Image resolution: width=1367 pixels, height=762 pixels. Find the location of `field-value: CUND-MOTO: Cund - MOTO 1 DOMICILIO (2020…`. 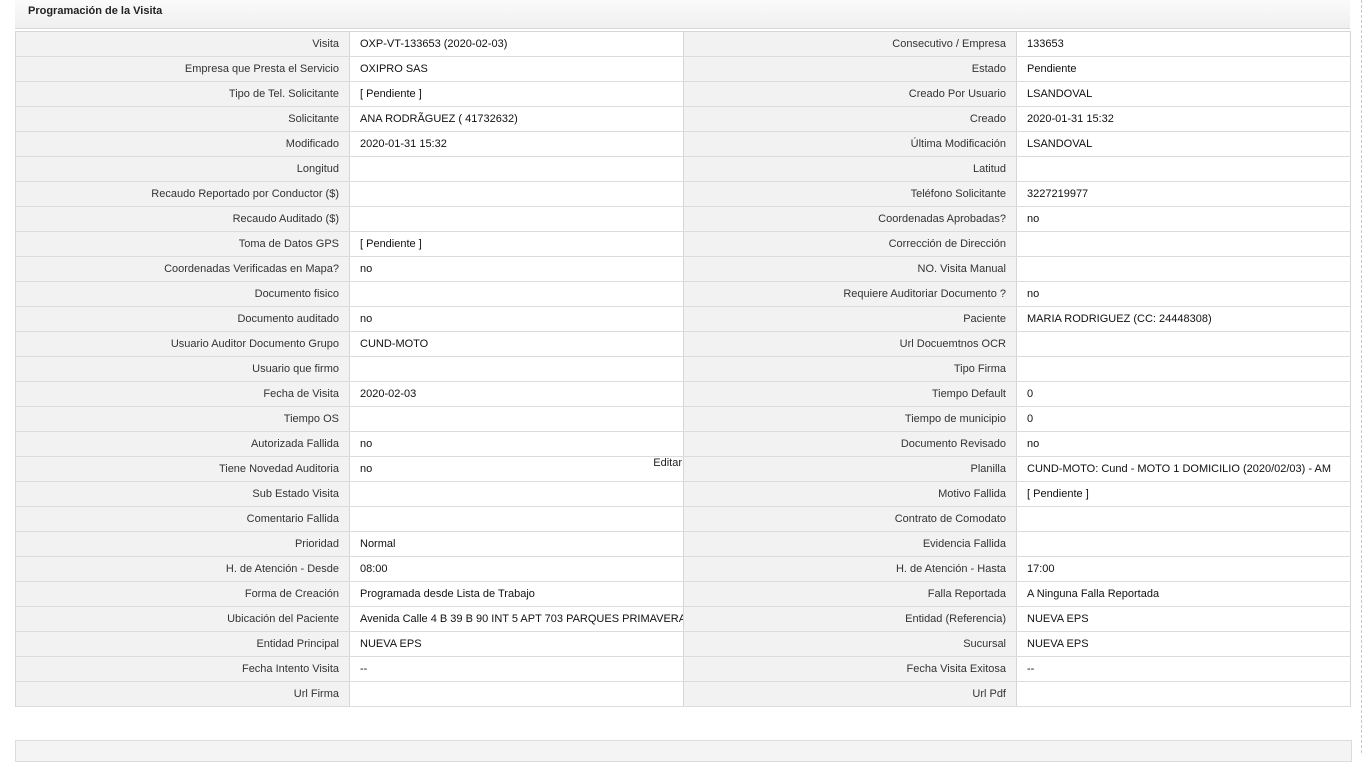

field-value: CUND-MOTO: Cund - MOTO 1 DOMICILIO (2020… is located at coordinates (1184, 469).